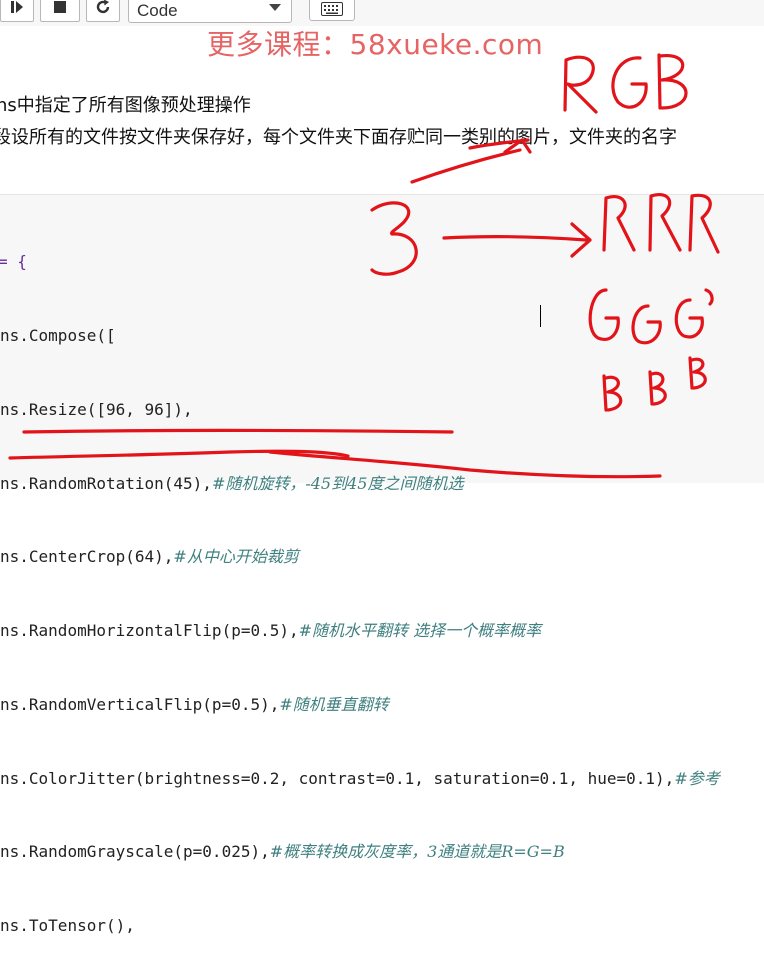 This screenshot has height=964, width=764. I want to click on watermark-text: 更多课程：58xueke.com, so click(375, 44).